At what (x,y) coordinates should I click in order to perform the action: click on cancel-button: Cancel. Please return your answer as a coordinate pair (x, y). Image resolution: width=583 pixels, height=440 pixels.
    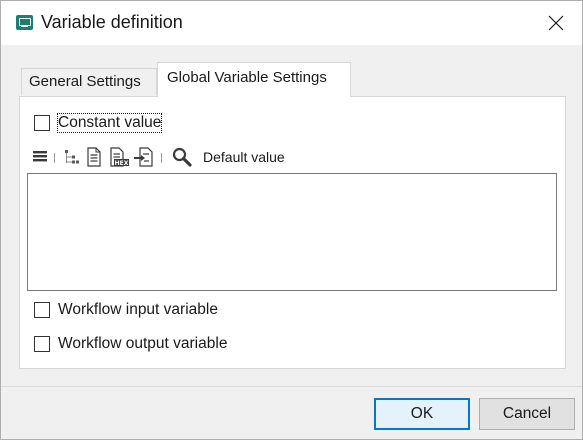
    Looking at the image, I should click on (527, 414).